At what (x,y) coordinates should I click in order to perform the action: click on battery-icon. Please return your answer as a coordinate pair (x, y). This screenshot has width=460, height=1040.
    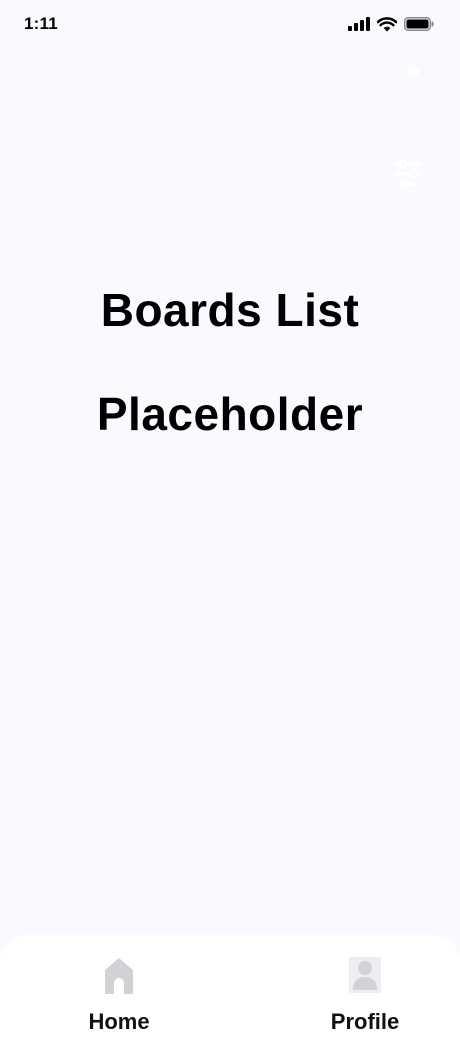
    Looking at the image, I should click on (419, 24).